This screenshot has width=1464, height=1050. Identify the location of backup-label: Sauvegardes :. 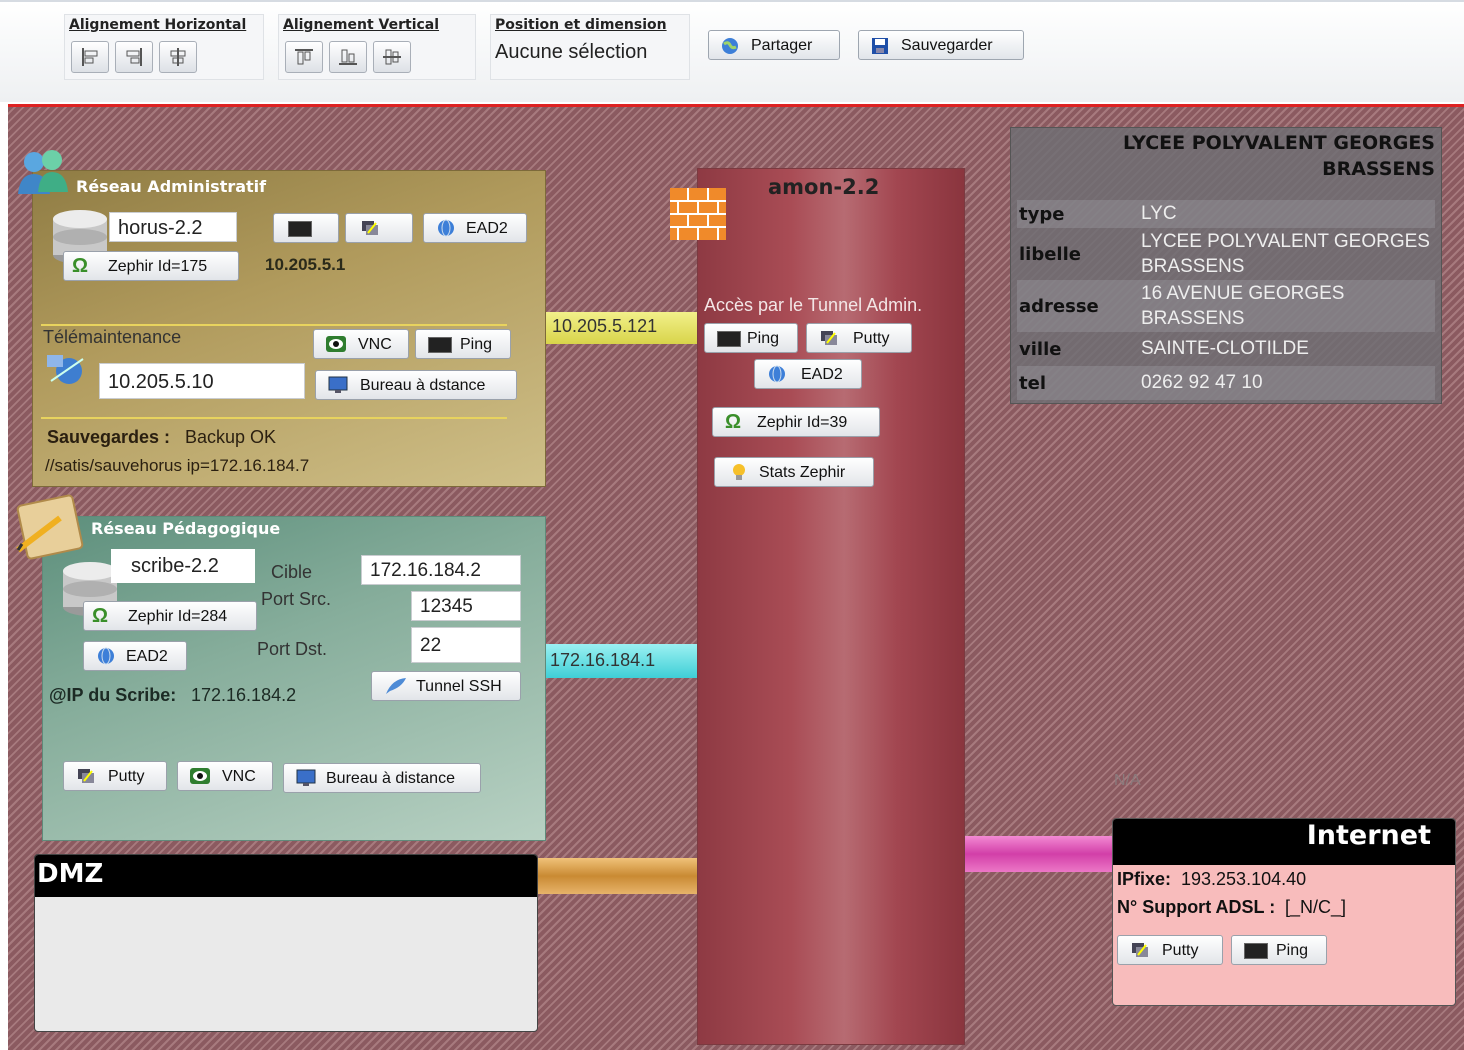
(109, 437).